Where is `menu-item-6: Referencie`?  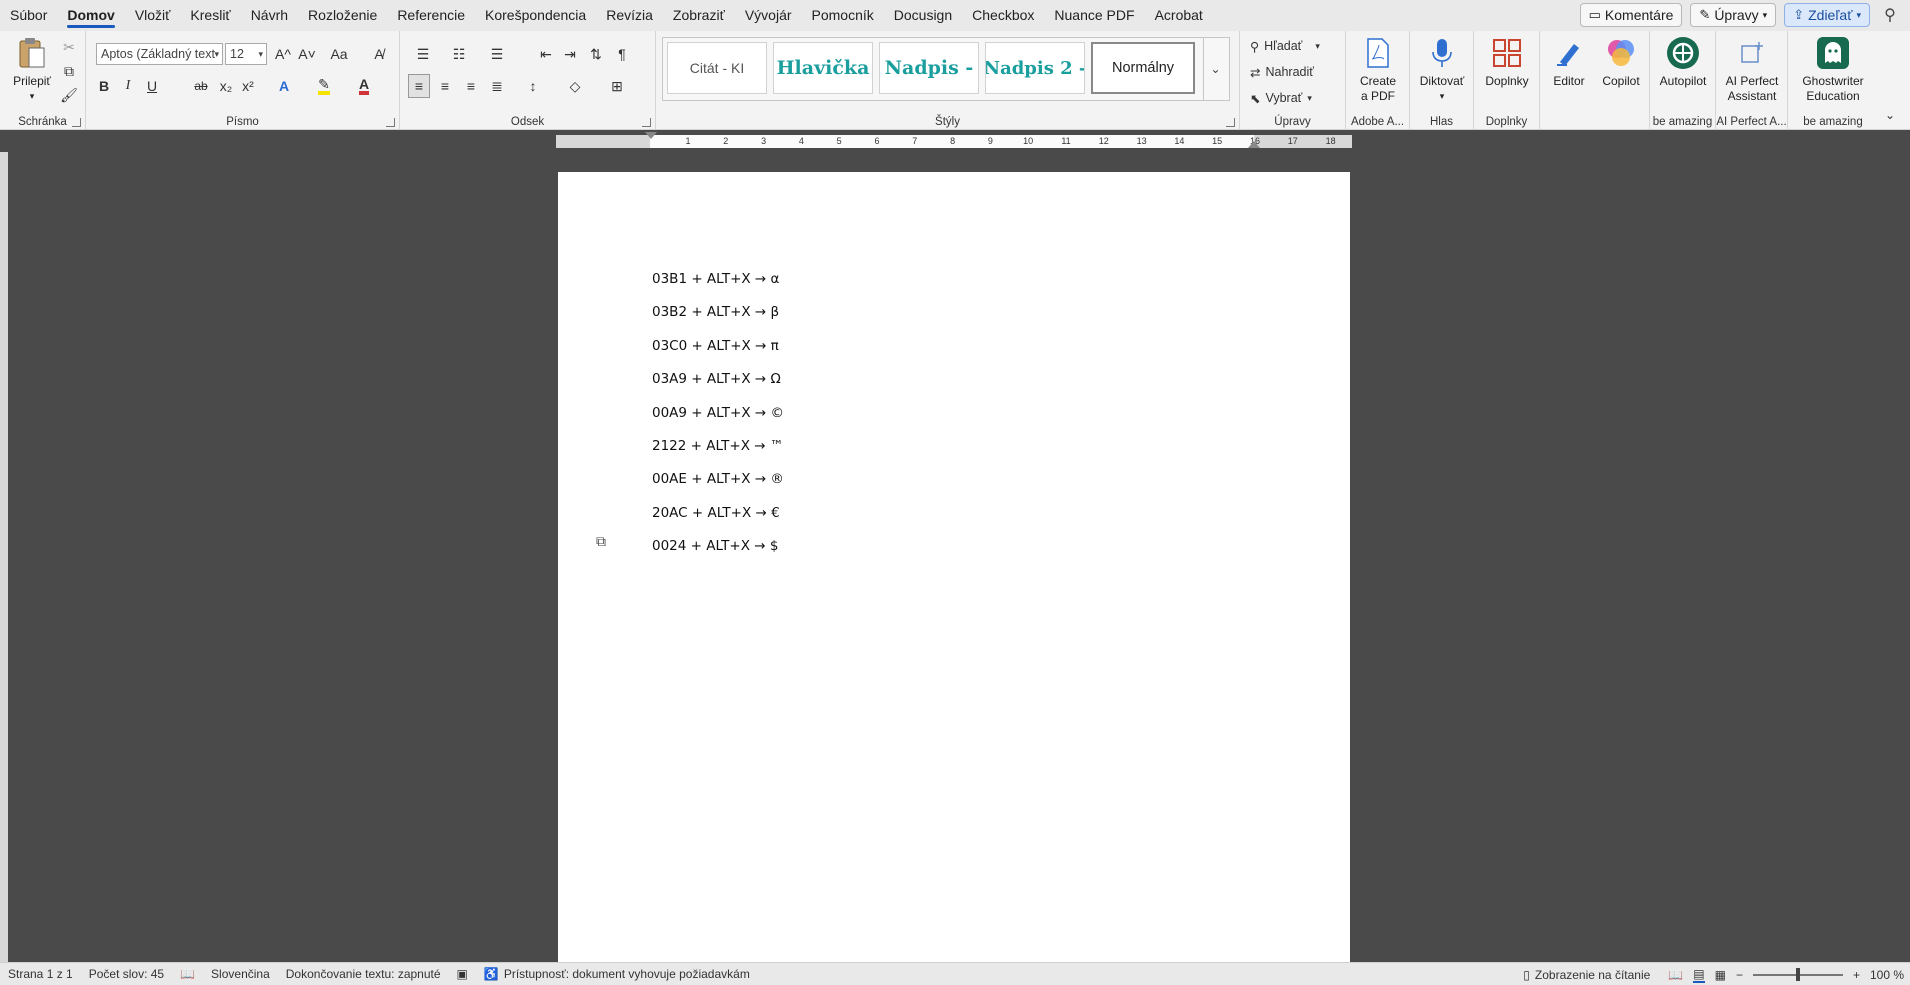 menu-item-6: Referencie is located at coordinates (431, 15).